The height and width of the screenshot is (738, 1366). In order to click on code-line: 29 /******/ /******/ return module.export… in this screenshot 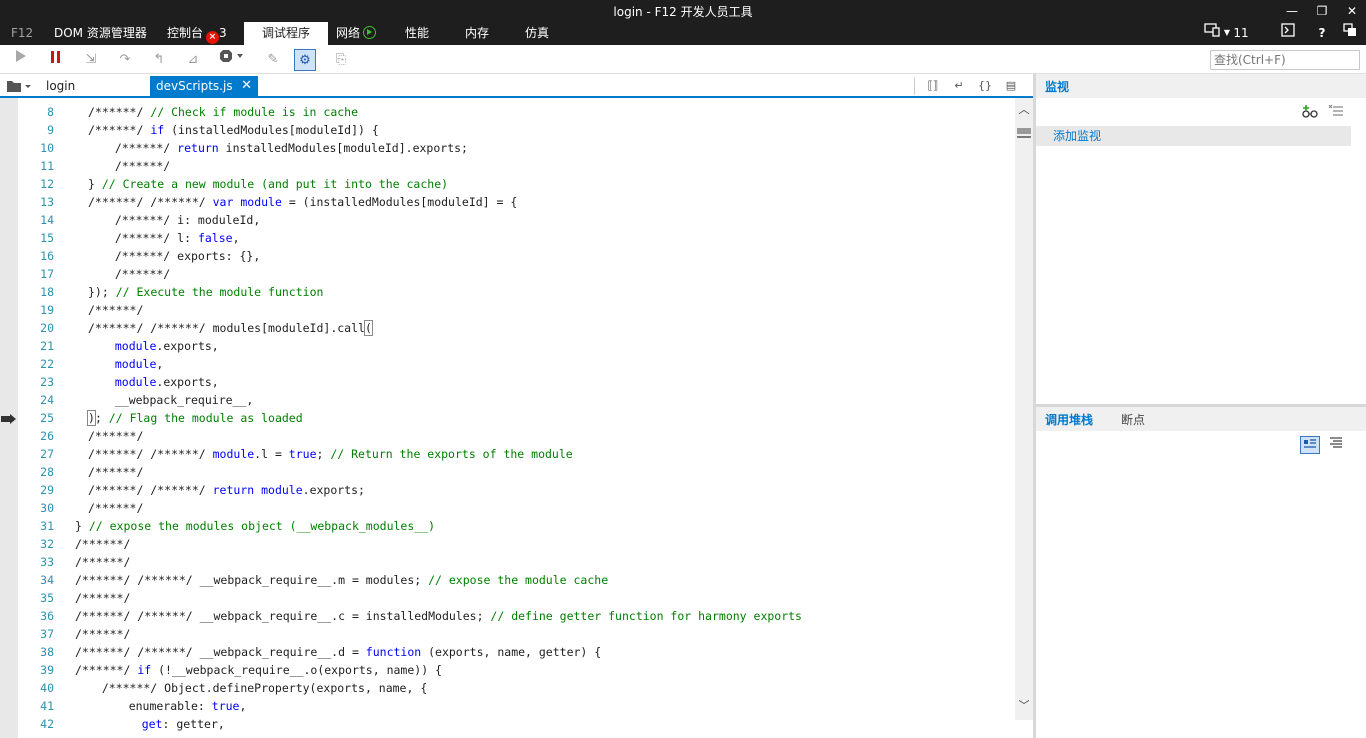, I will do `click(516, 490)`.